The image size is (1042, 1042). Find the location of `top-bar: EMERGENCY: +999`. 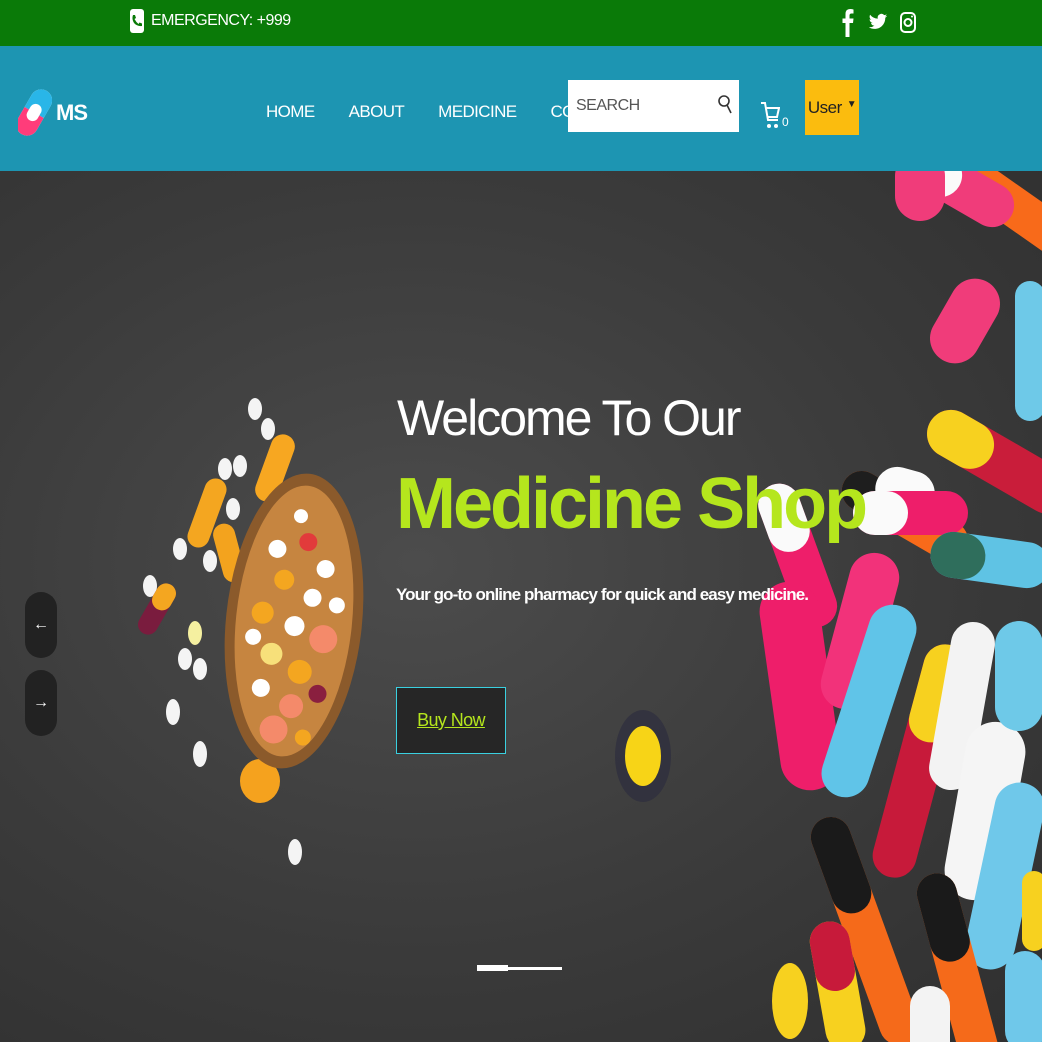

top-bar: EMERGENCY: +999 is located at coordinates (521, 23).